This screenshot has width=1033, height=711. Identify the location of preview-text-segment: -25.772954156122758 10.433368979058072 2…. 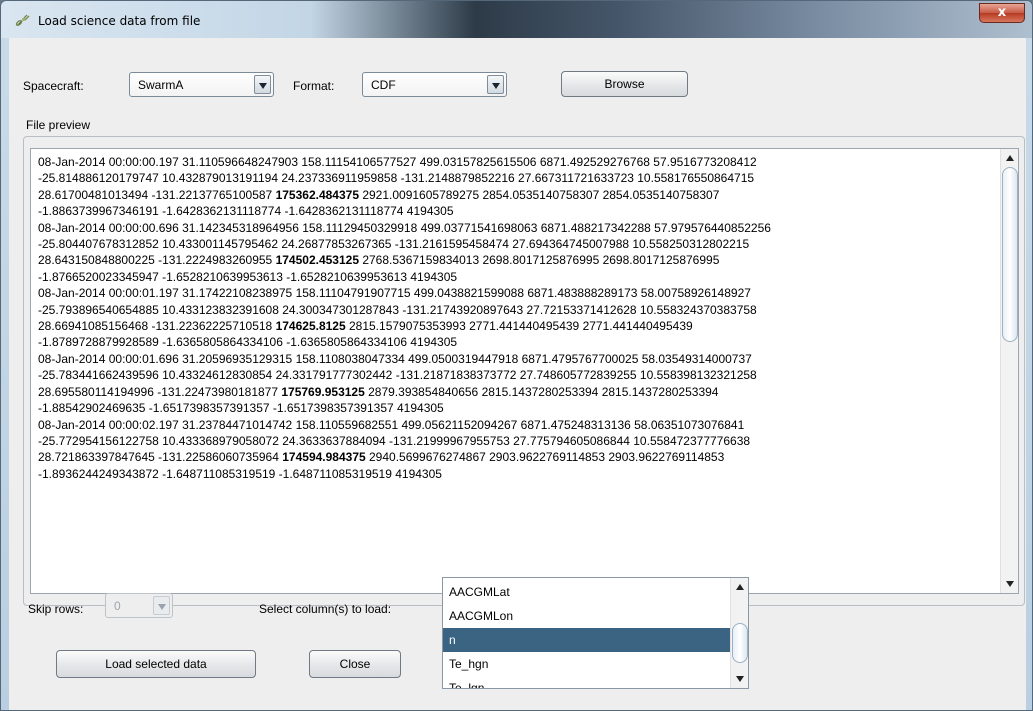
(394, 440).